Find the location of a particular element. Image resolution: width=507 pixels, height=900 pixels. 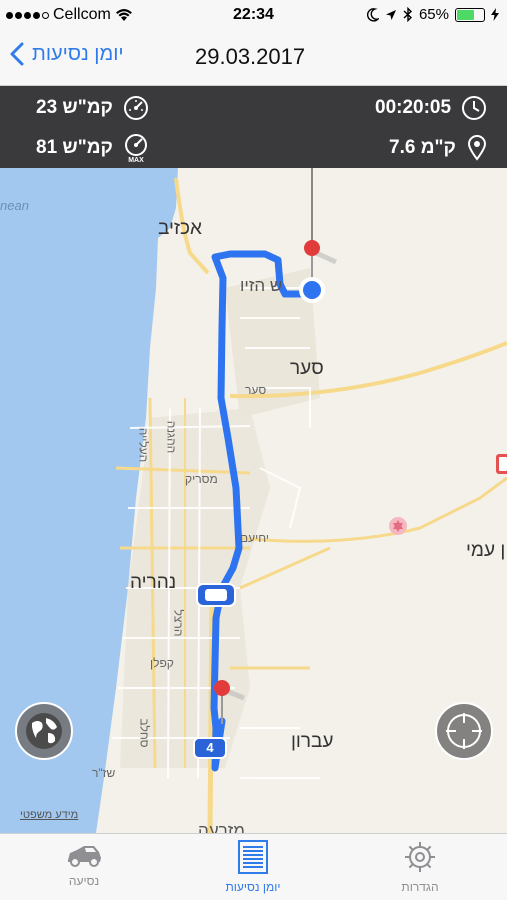

globe-icon is located at coordinates (44, 731).